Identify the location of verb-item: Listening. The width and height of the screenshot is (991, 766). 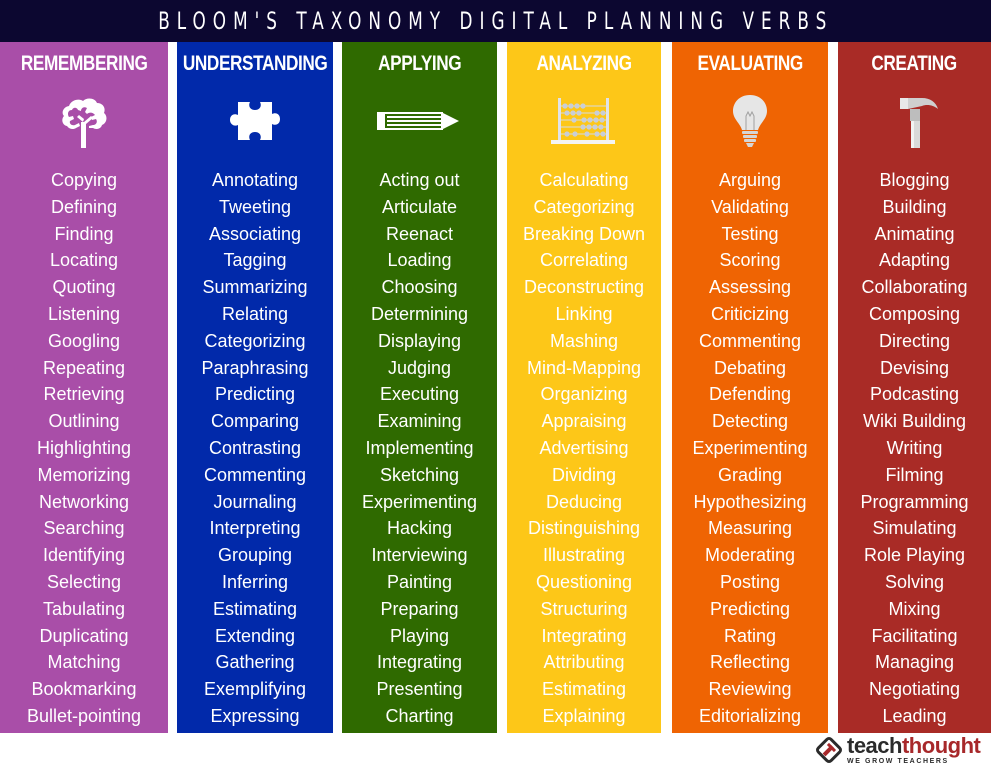
(84, 313).